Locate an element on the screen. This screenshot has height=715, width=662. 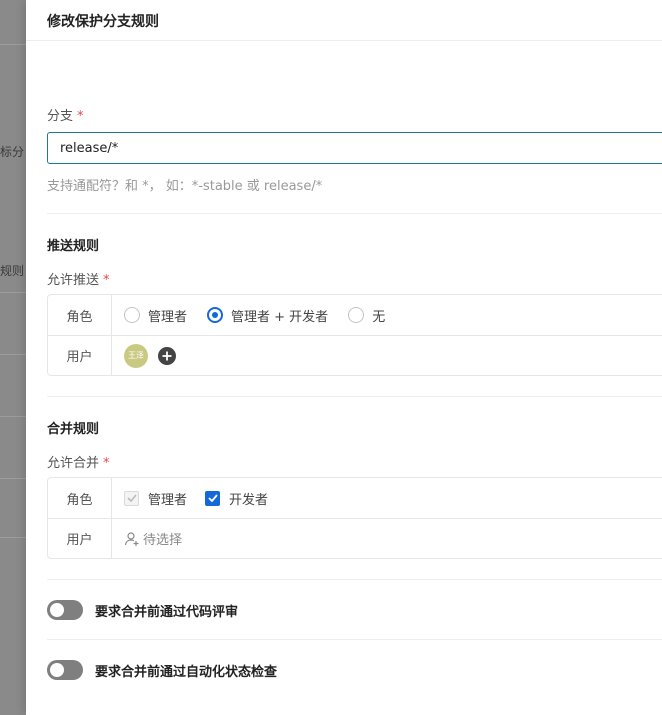
avatar: 王泽 is located at coordinates (136, 355).